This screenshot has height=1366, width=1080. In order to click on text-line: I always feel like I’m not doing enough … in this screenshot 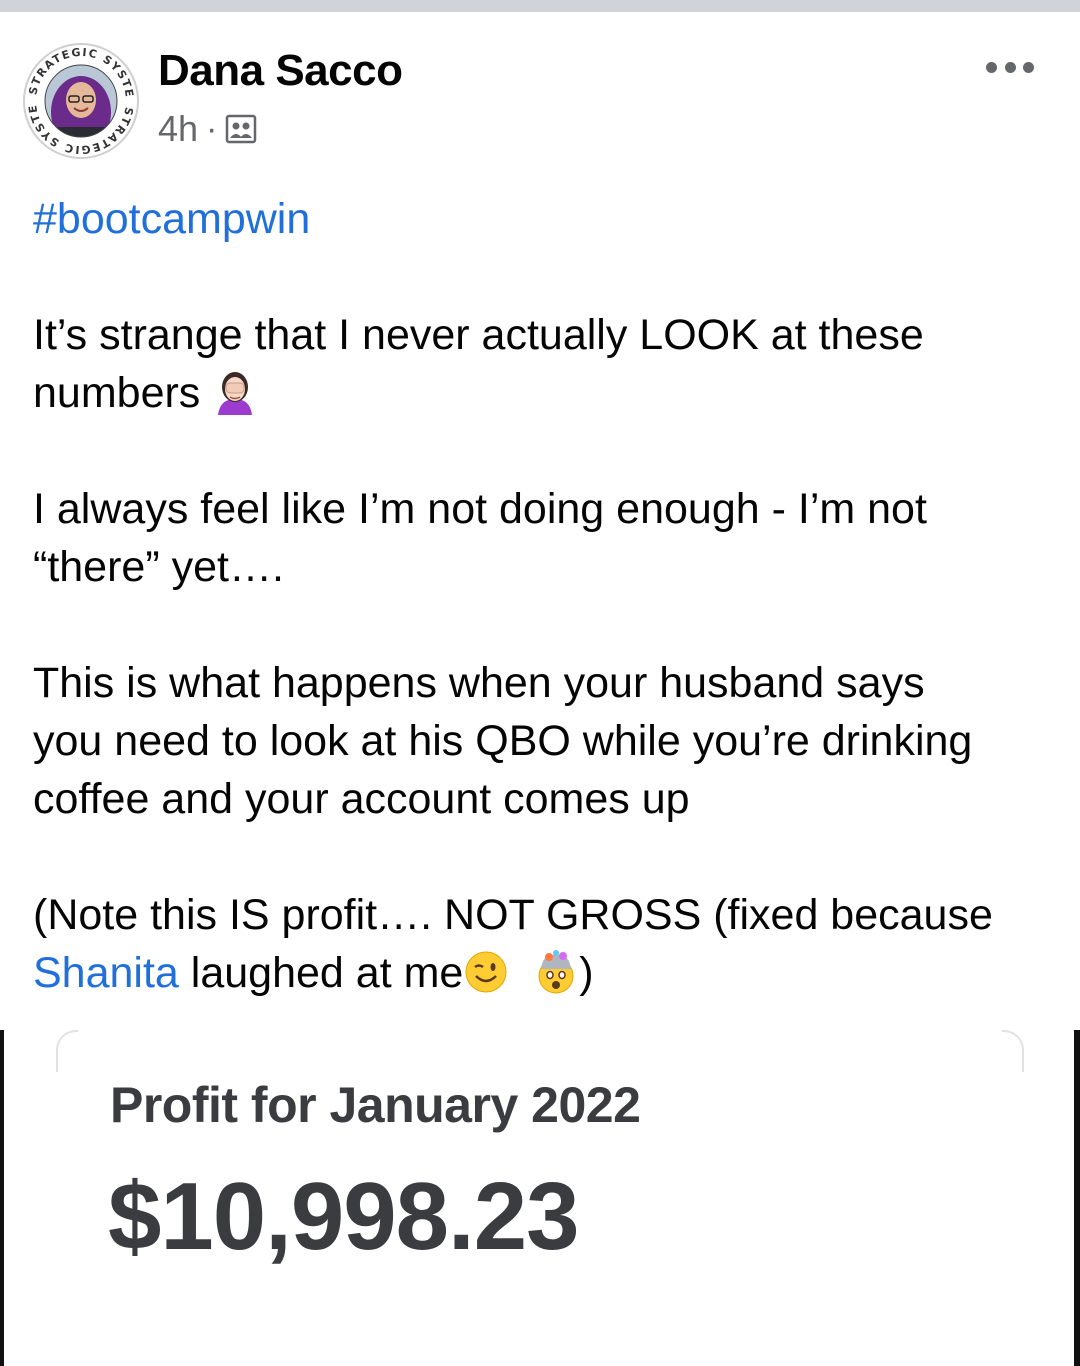, I will do `click(480, 509)`.